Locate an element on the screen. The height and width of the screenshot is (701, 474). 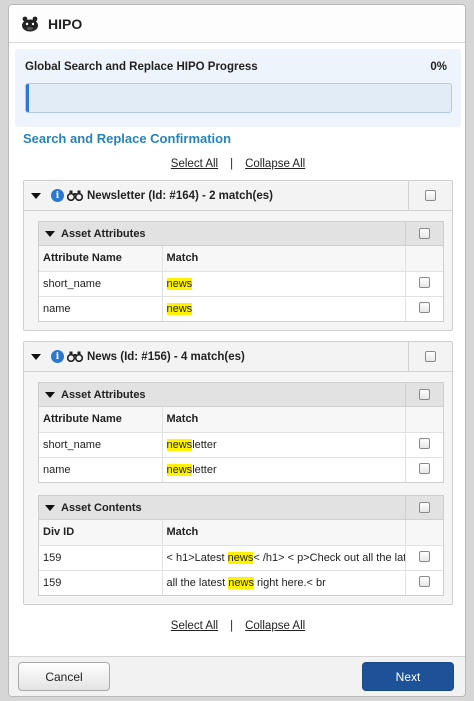
asset-checkbox-cell is located at coordinates (430, 356).